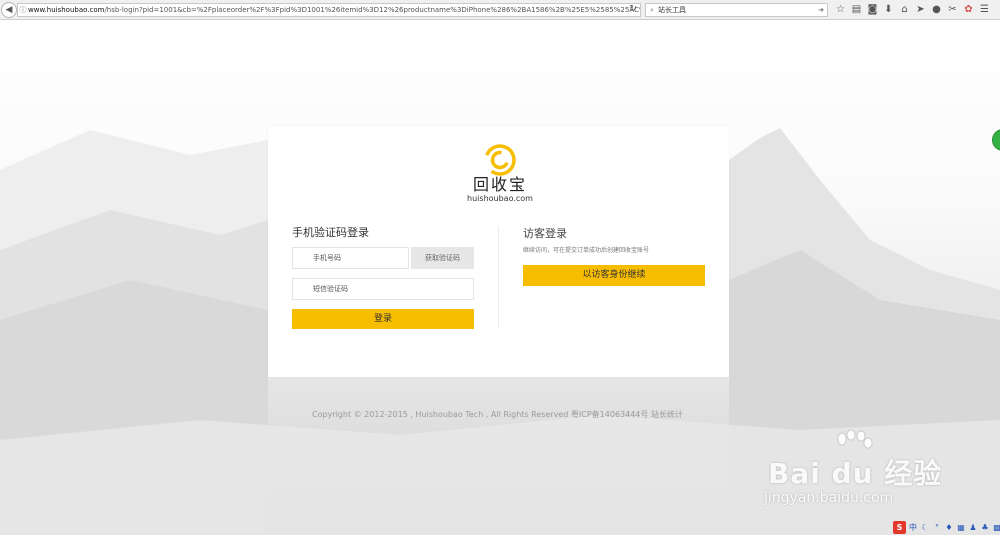 This screenshot has height=535, width=1000. Describe the element at coordinates (633, 9) in the screenshot. I see `reload-icon: ↻` at that location.